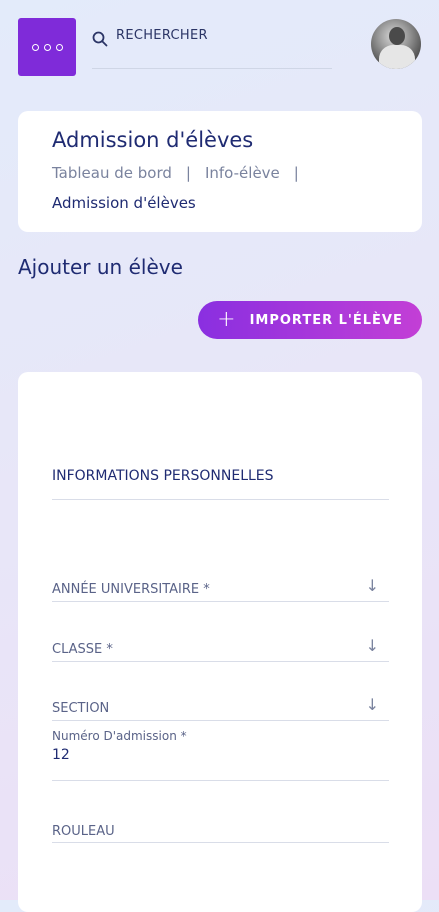 The image size is (439, 912). I want to click on avatar, so click(396, 44).